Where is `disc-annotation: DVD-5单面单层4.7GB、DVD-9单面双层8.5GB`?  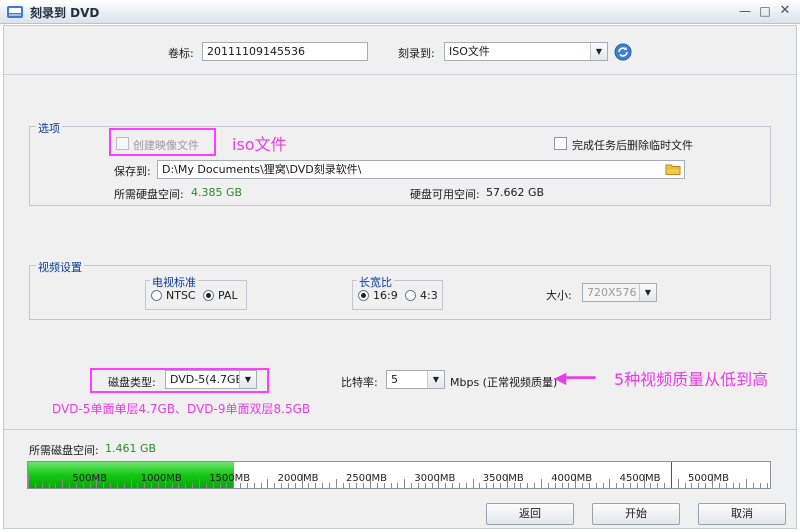 disc-annotation: DVD-5单面单层4.7GB、DVD-9单面双层8.5GB is located at coordinates (181, 409).